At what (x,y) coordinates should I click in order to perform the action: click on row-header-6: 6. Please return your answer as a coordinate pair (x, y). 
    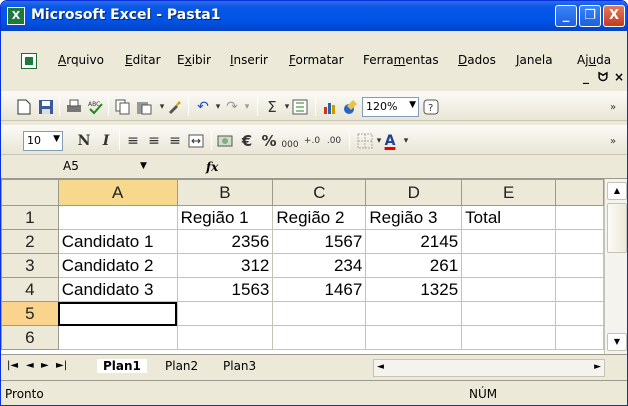
    Looking at the image, I should click on (30, 337).